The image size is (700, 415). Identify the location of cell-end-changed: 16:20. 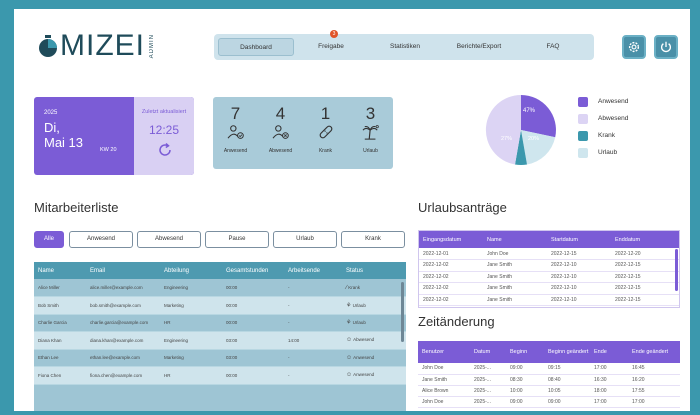
(654, 380).